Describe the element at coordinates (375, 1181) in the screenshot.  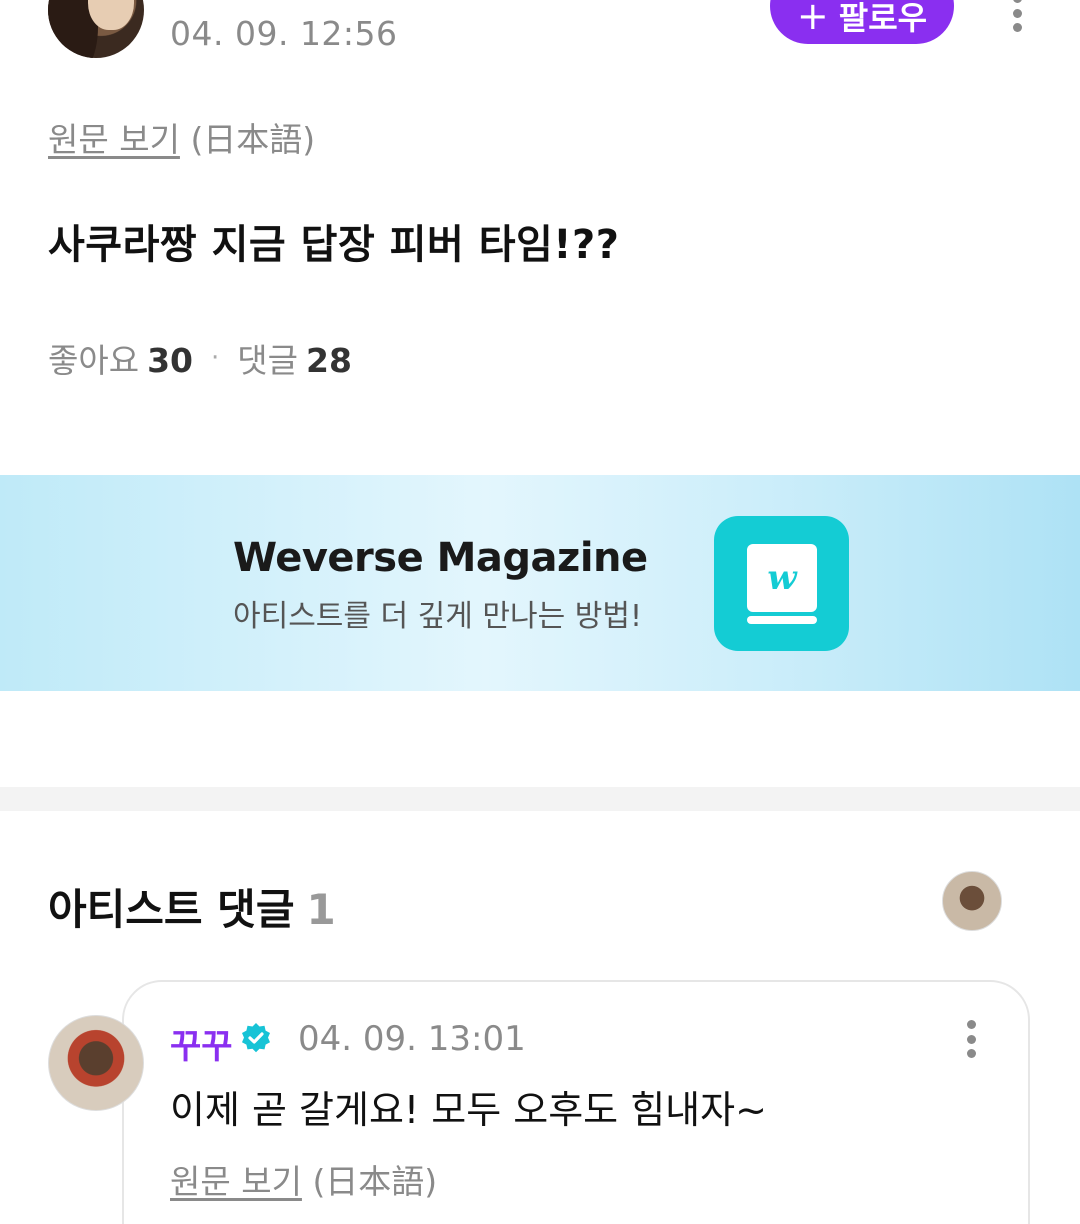
I see `comment-original-language: (日本語)` at that location.